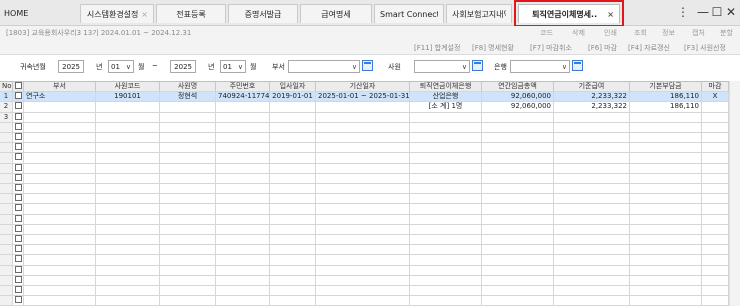  Describe the element at coordinates (666, 87) in the screenshot. I see `column-header: 기본부담금` at that location.